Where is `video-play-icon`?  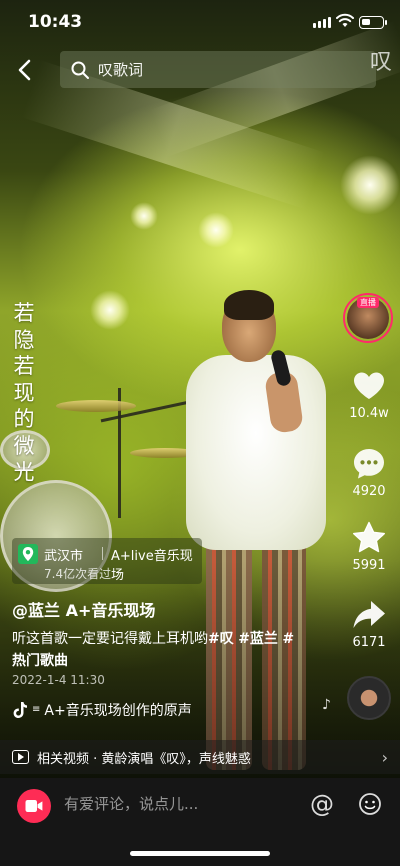
video-play-icon is located at coordinates (20, 757).